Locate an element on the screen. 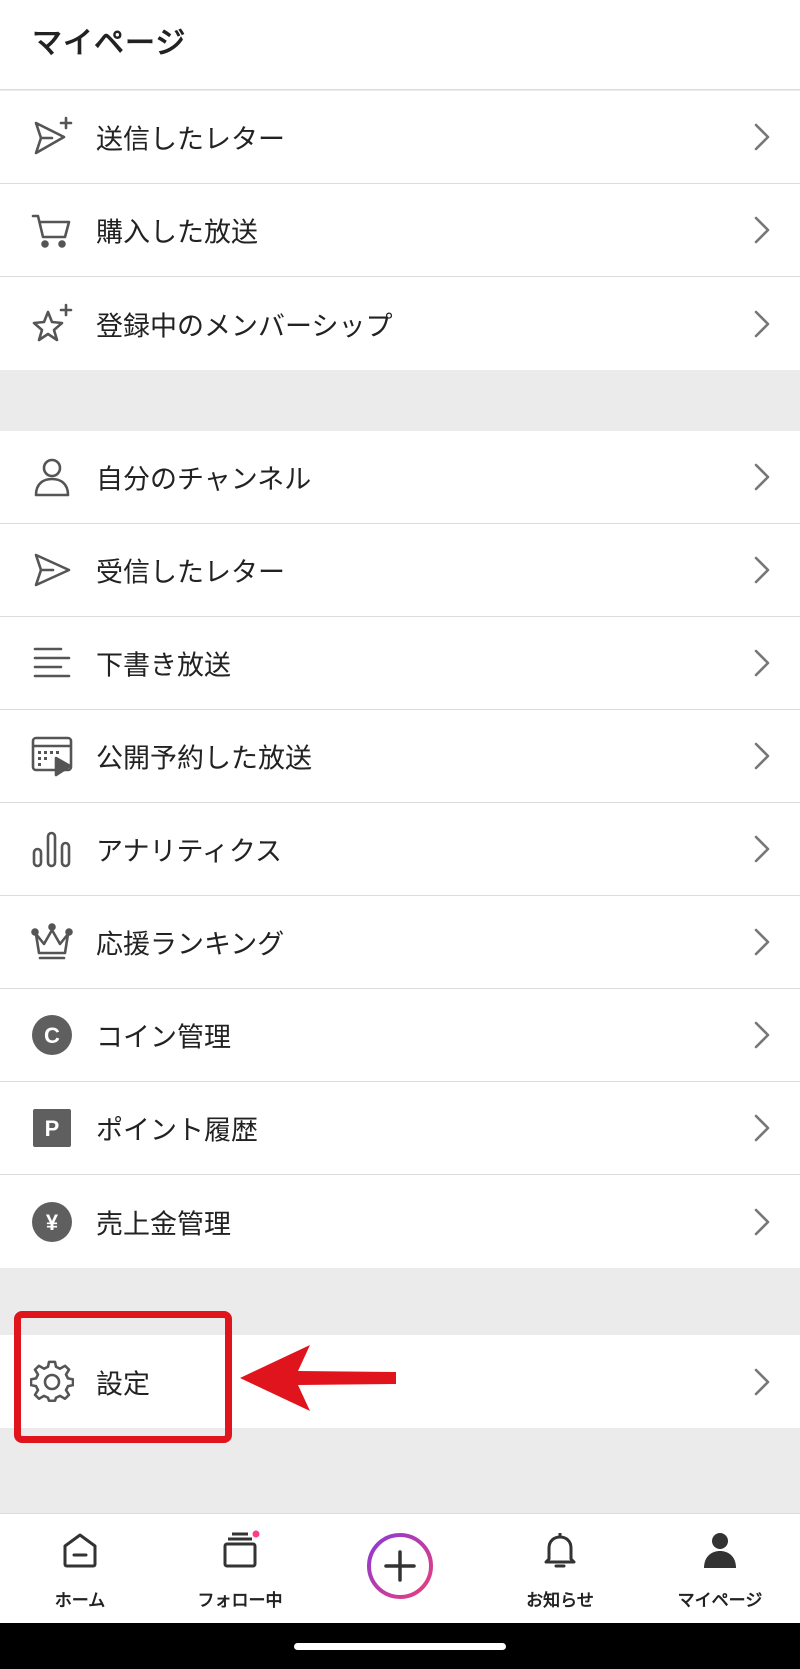 This screenshot has width=800, height=1669. system-home-indicator-area is located at coordinates (400, 1646).